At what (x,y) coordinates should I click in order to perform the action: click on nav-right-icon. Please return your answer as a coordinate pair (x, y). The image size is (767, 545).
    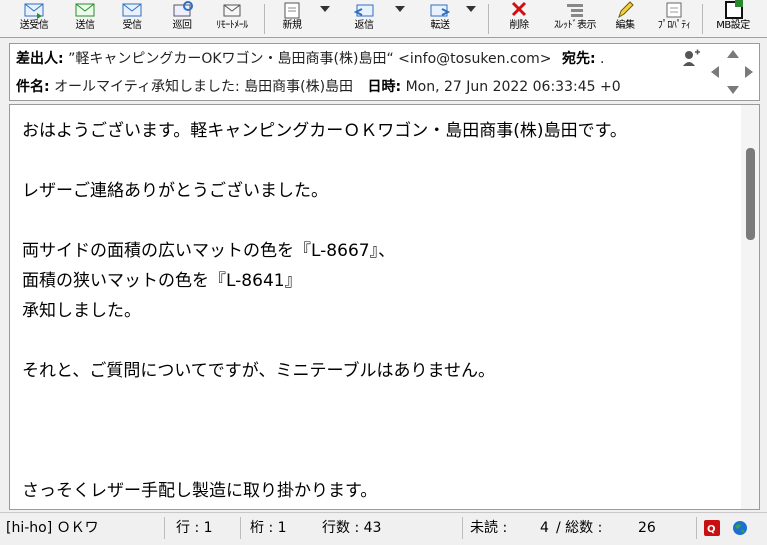
    Looking at the image, I should click on (749, 72).